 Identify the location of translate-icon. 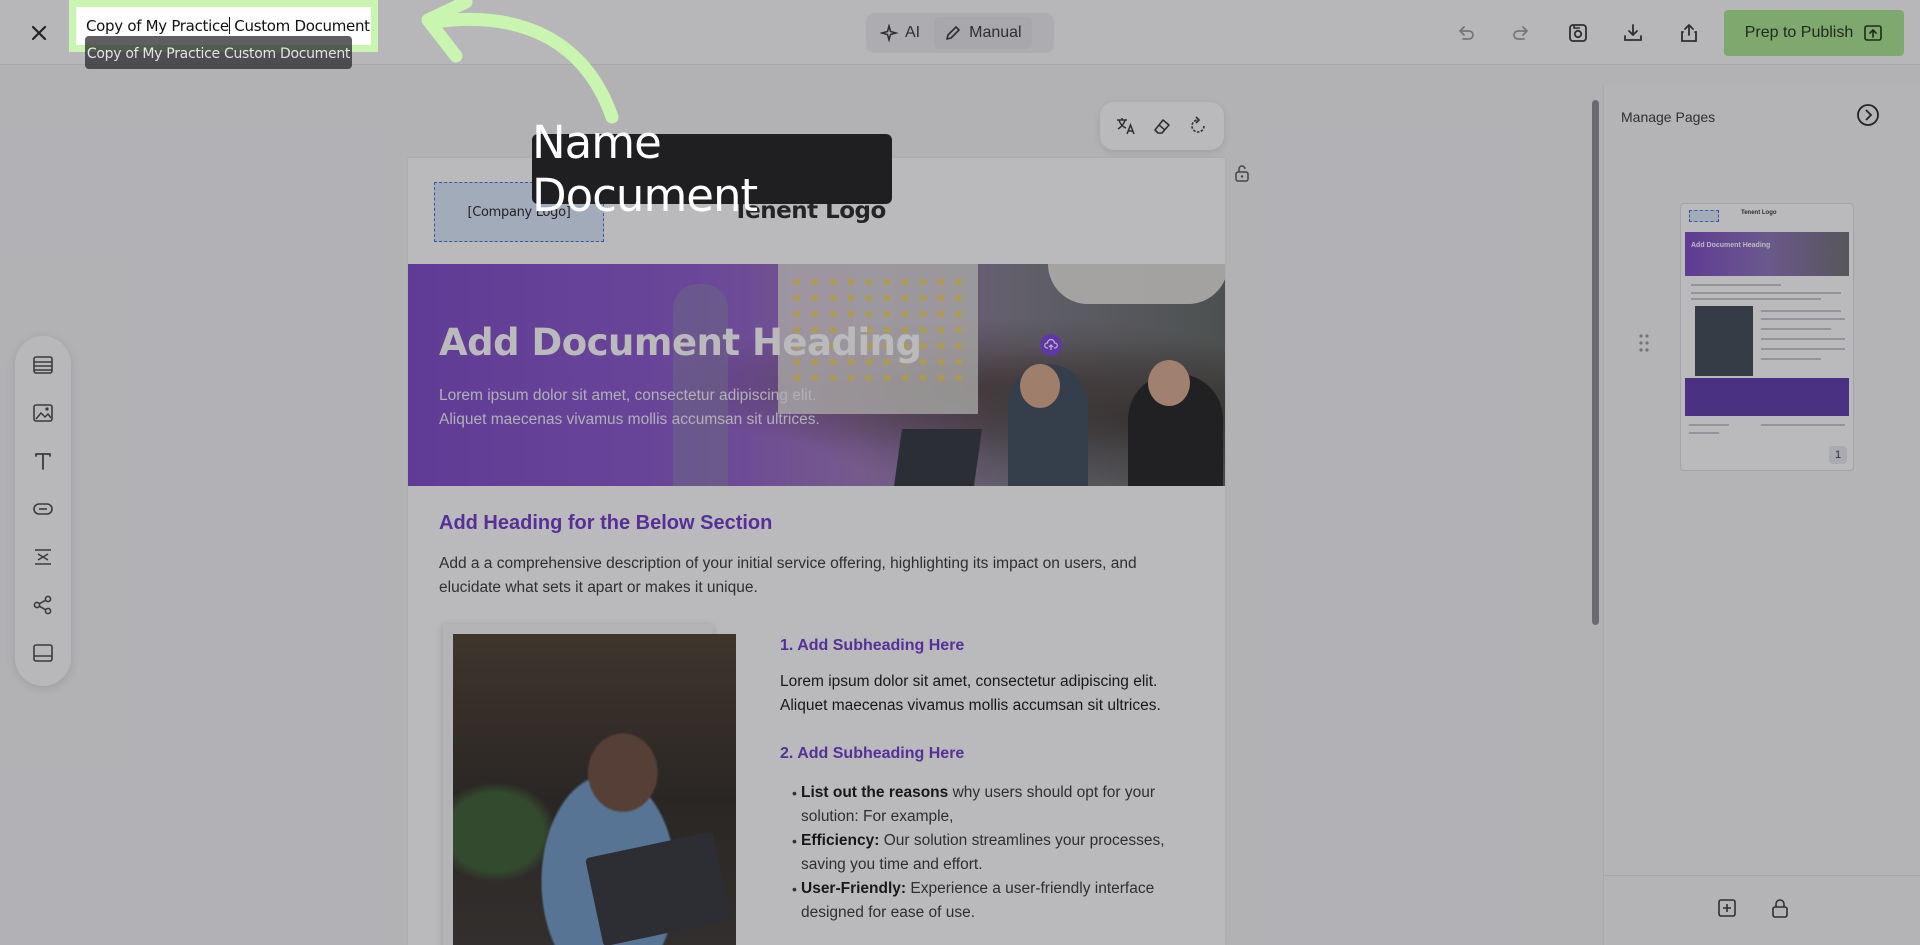
(1126, 126).